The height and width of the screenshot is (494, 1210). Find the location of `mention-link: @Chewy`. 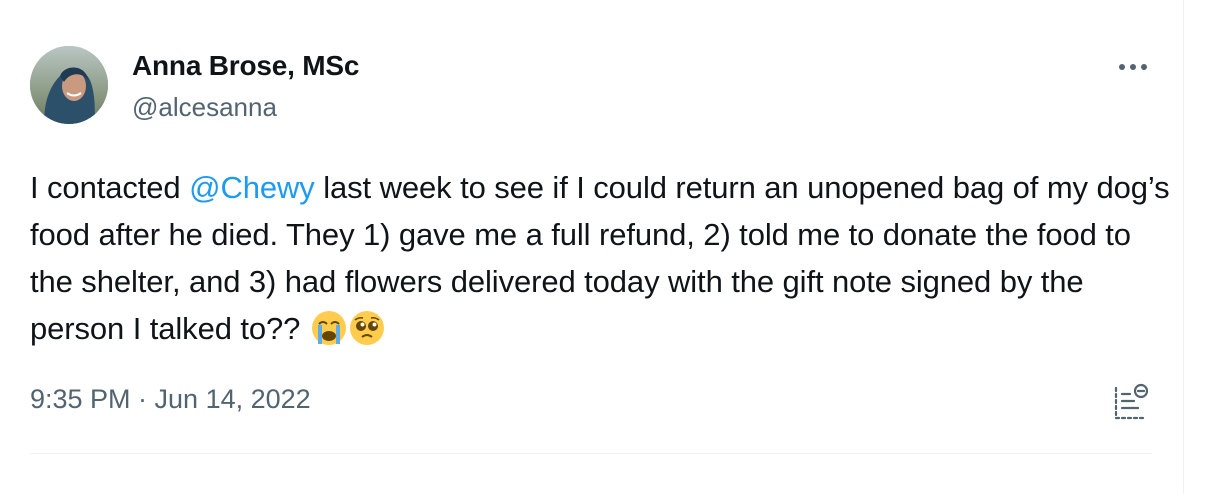

mention-link: @Chewy is located at coordinates (252, 187).